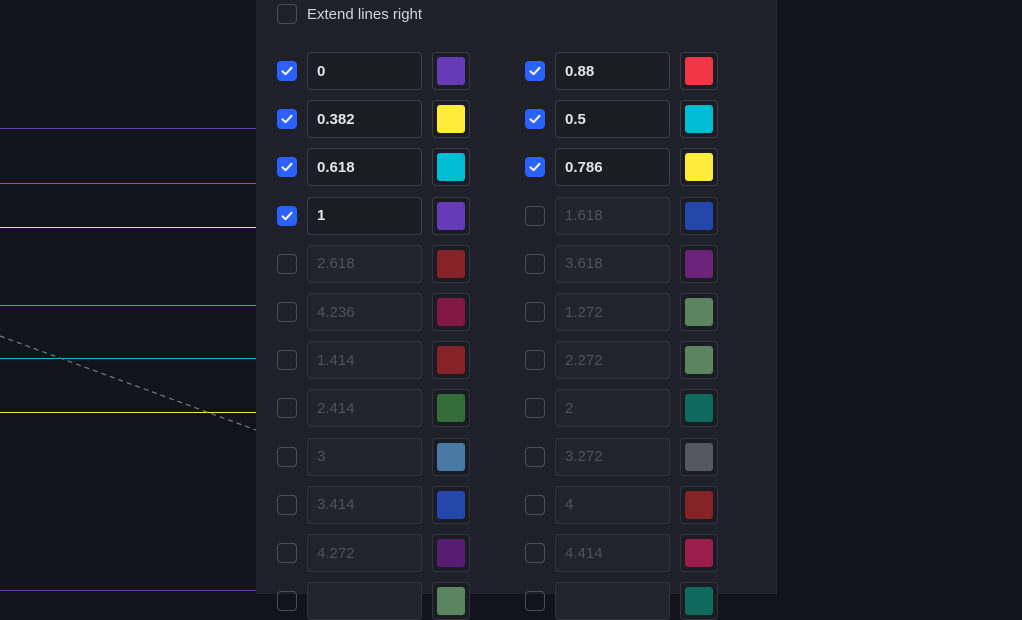 The width and height of the screenshot is (1022, 620). I want to click on checkmark-icon, so click(287, 215).